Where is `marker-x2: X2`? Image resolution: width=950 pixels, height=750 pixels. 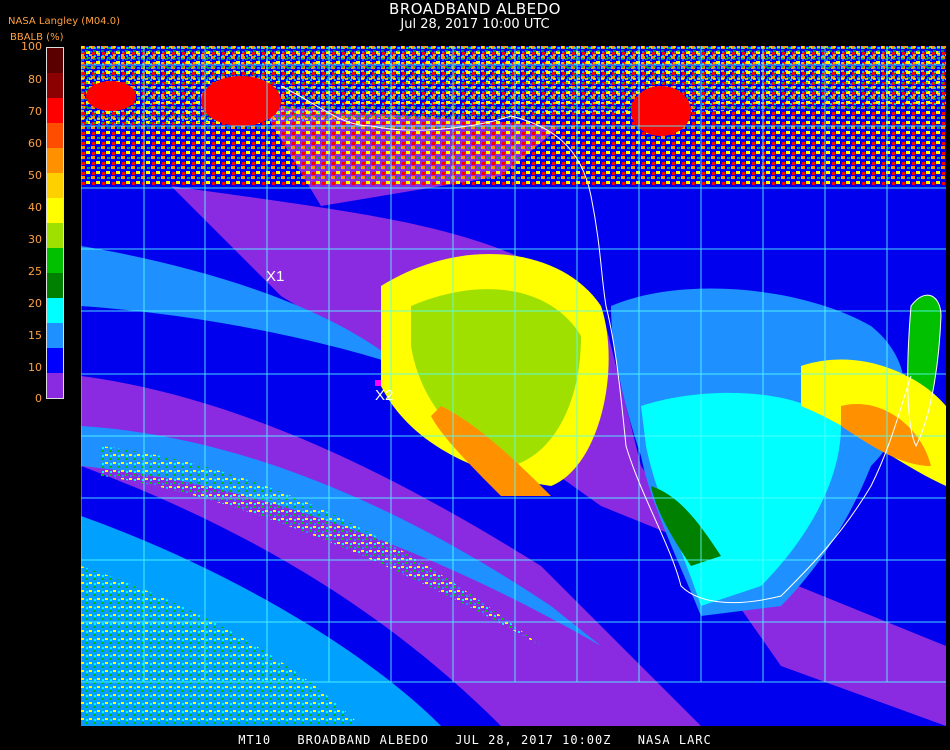 marker-x2: X2 is located at coordinates (384, 395).